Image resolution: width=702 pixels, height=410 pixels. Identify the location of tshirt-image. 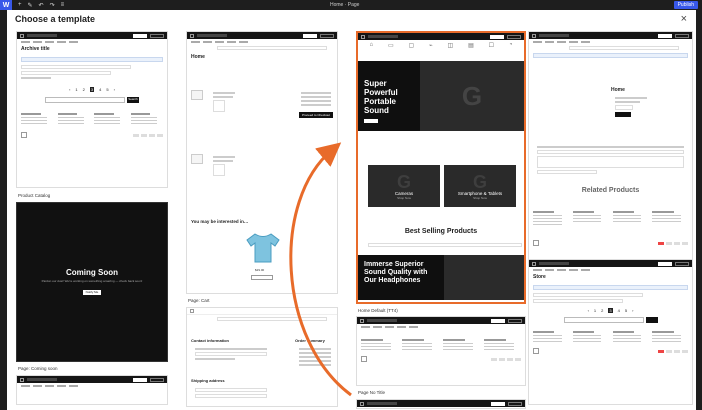
(263, 248).